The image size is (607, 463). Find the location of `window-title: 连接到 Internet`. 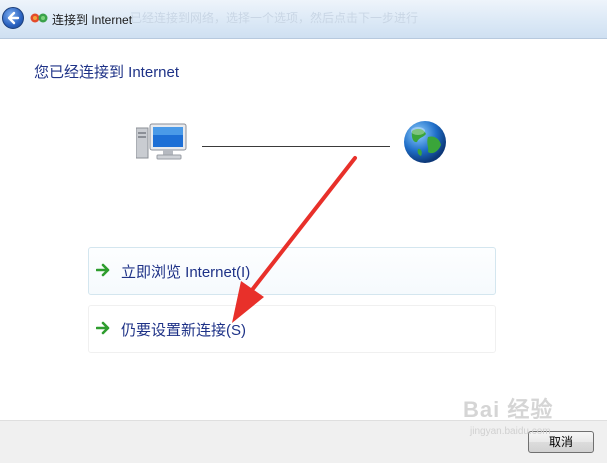

window-title: 连接到 Internet is located at coordinates (92, 20).